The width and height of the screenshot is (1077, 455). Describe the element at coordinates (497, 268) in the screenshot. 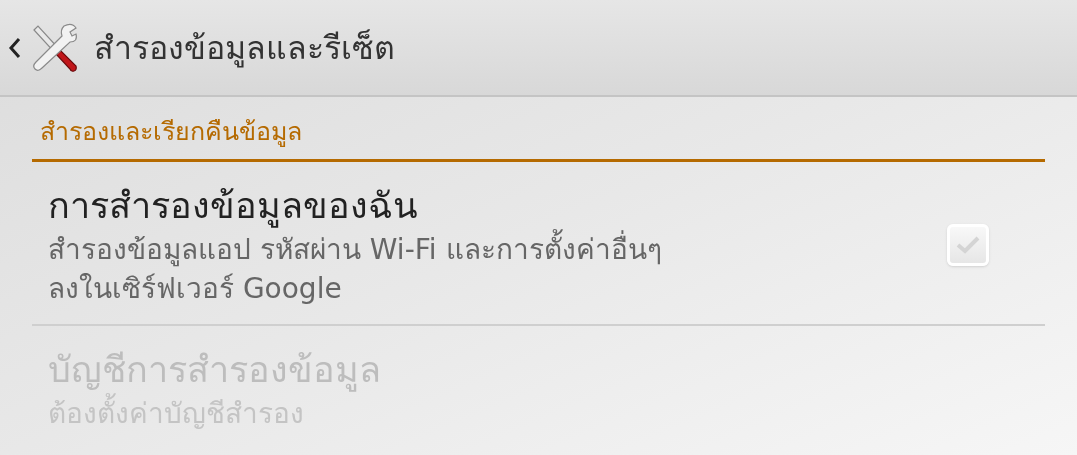

I see `setting-summary: สำรองข้อมูลแอป รหัสผ่าน Wi-Fi และการตั้งค่าอื่นๆ ลงในเซิร์ฟเวอร์ Google` at that location.